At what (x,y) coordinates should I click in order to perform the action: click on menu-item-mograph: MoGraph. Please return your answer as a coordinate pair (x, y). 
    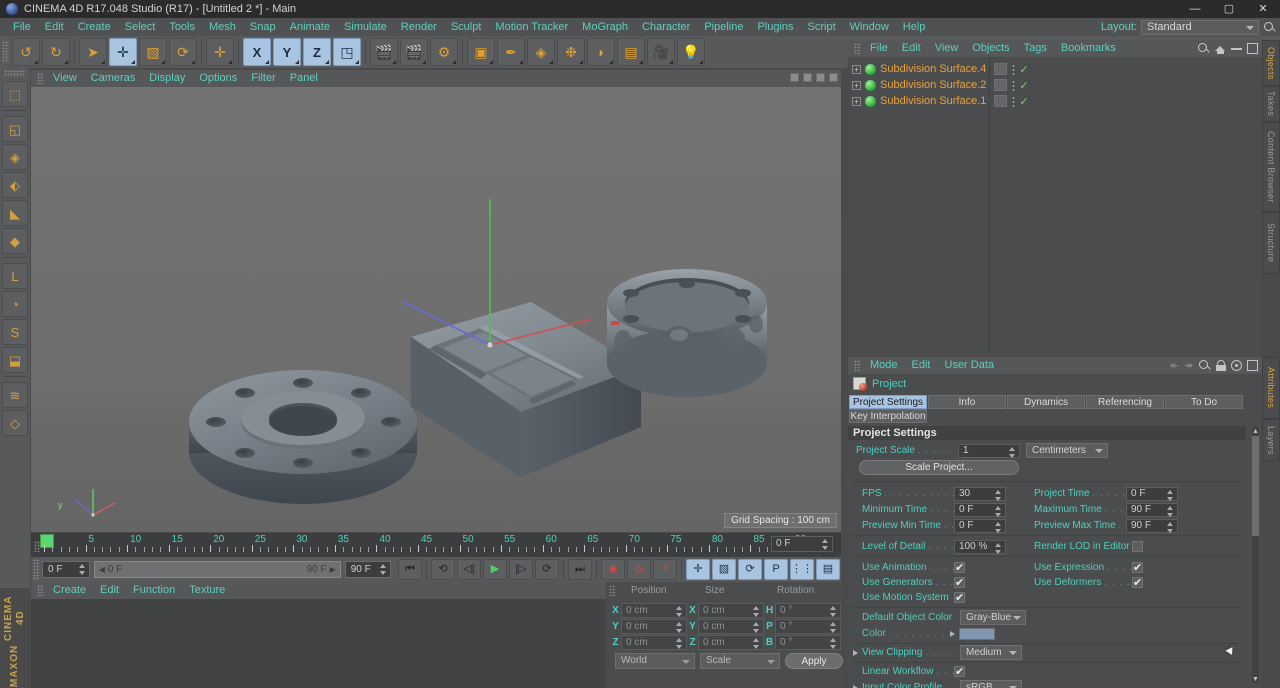
    Looking at the image, I should click on (605, 27).